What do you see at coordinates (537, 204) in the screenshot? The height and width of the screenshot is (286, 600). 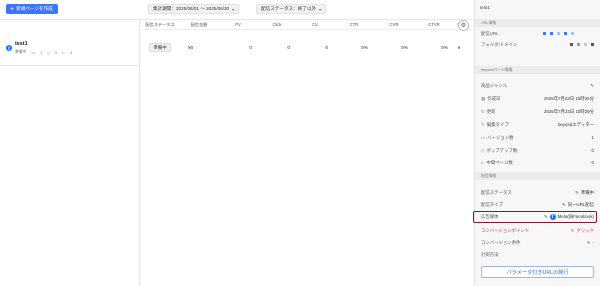 I see `type-row: 配信タイプ ✎ 同一URL配信` at bounding box center [537, 204].